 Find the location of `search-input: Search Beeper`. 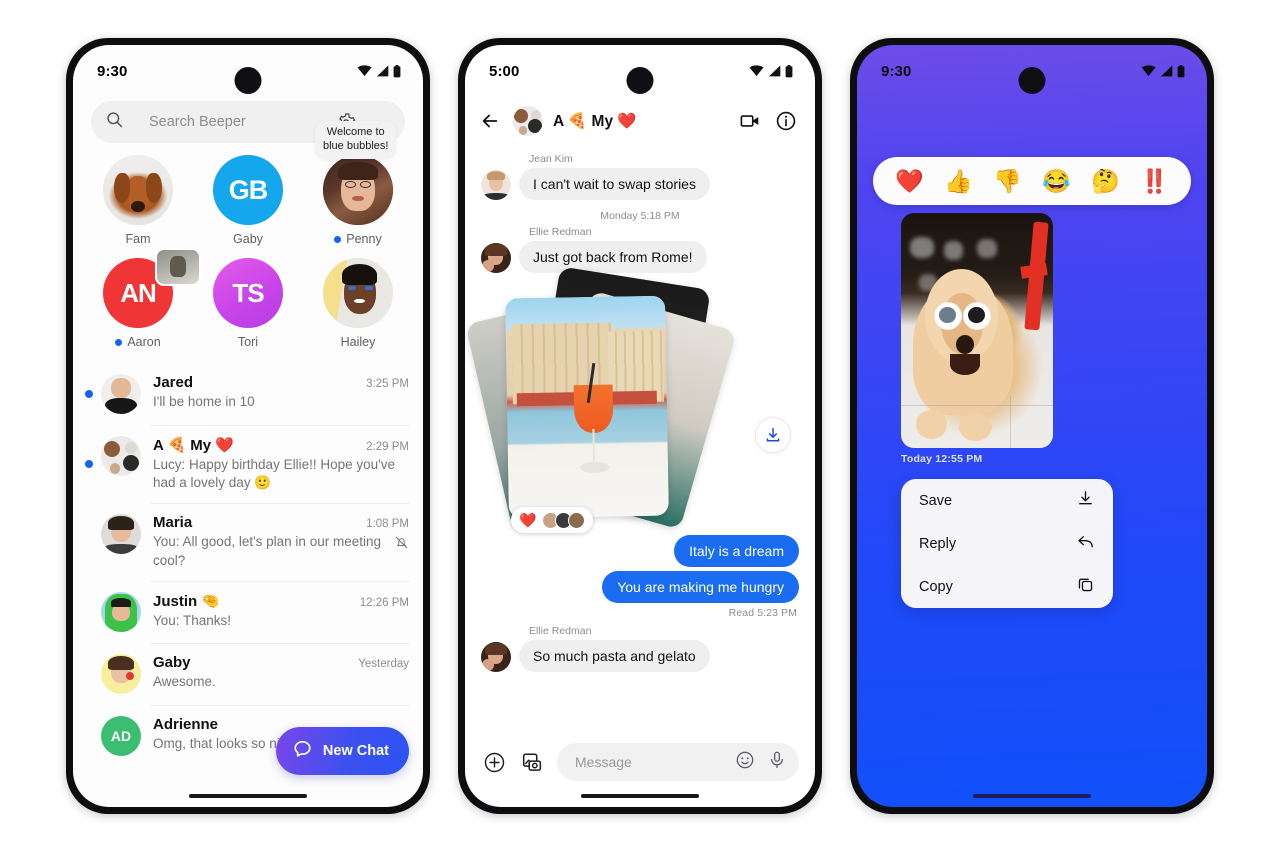

search-input: Search Beeper is located at coordinates (228, 122).